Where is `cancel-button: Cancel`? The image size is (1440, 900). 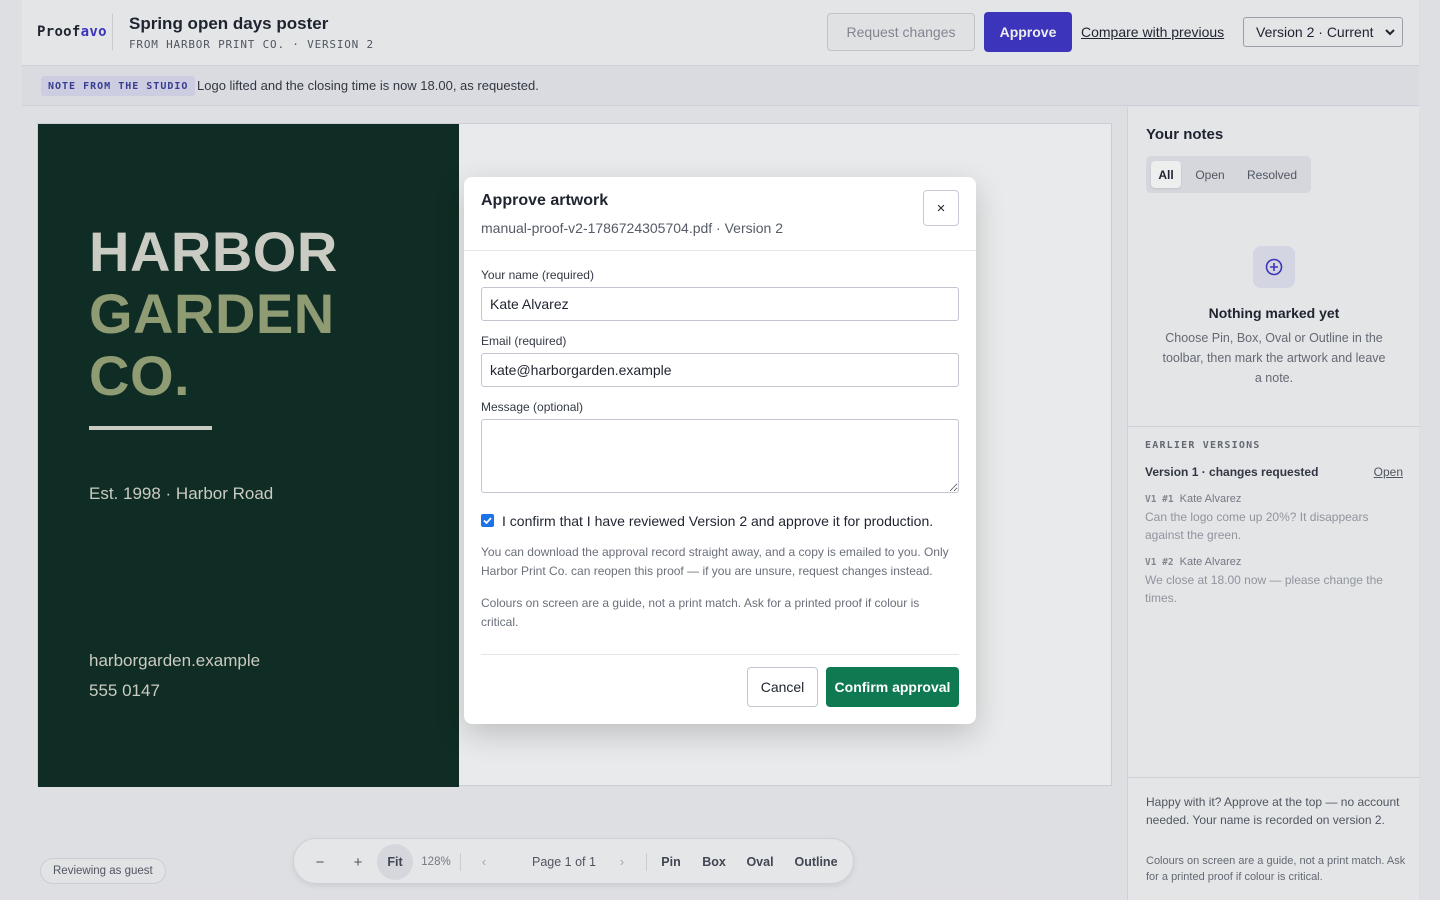
cancel-button: Cancel is located at coordinates (782, 687).